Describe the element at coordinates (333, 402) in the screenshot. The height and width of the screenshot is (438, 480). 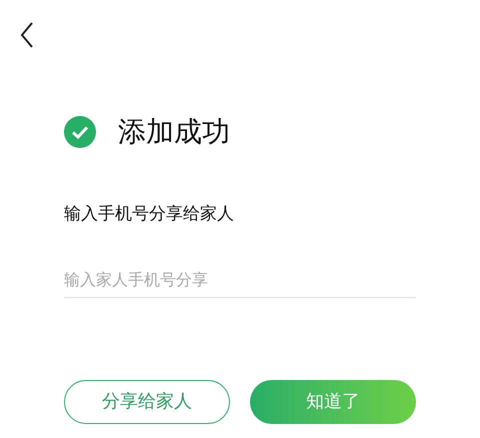
I see `confirm-button: 知道了` at that location.